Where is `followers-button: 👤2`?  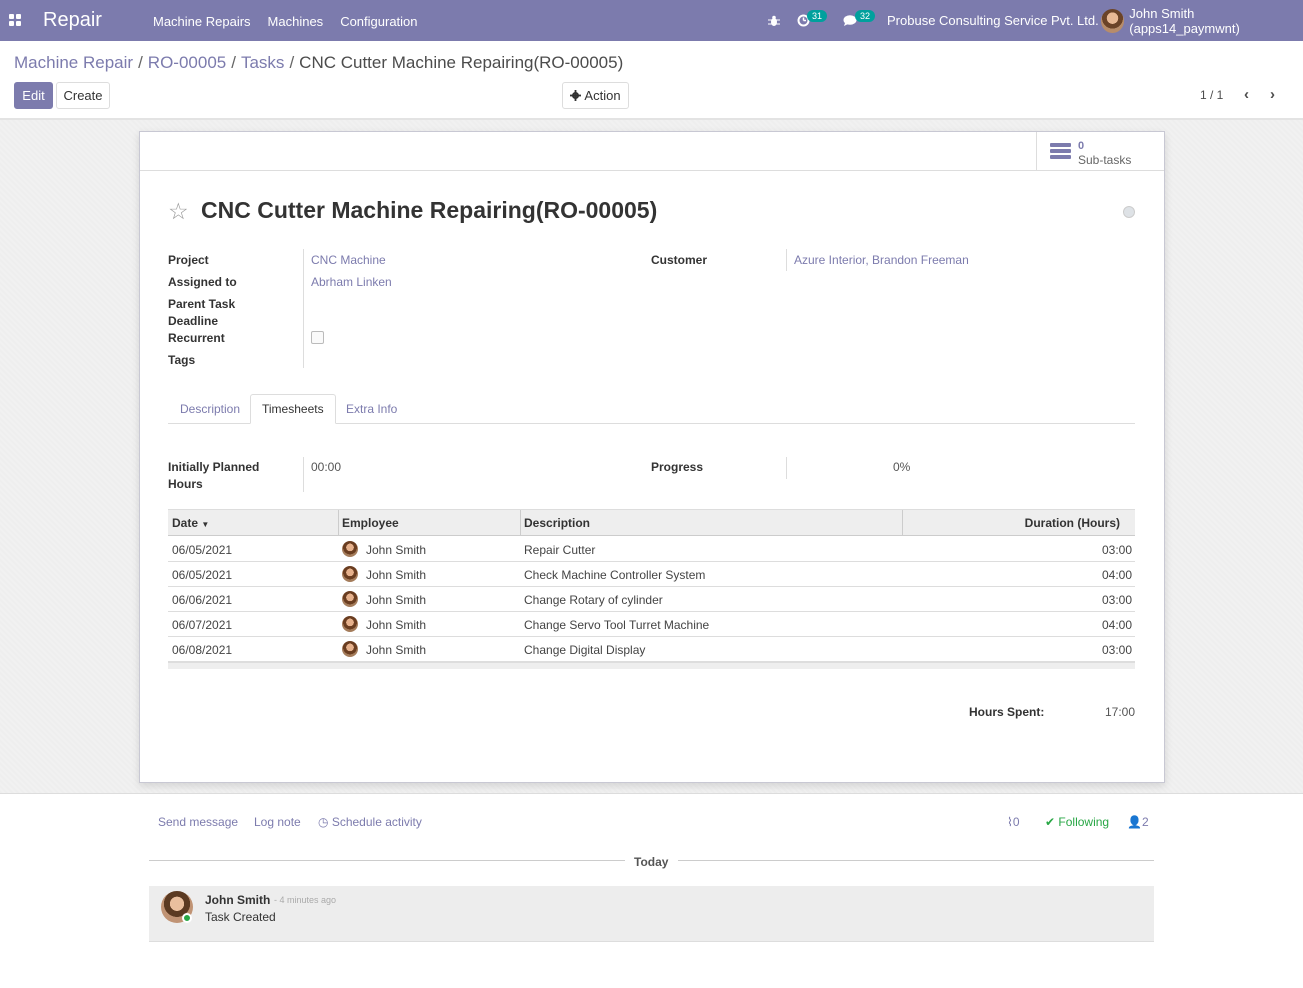
followers-button: 👤2 is located at coordinates (1138, 822).